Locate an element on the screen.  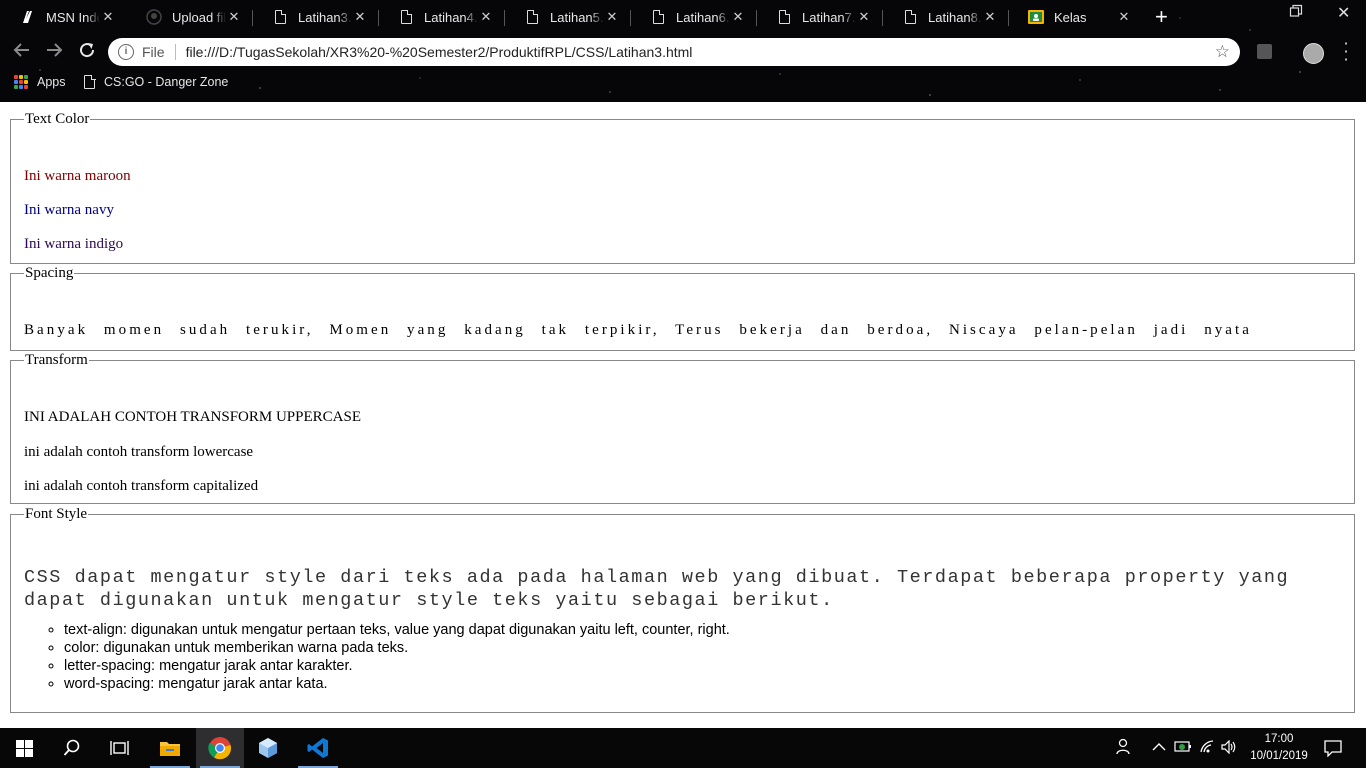
tab-label: Latihan5.html is located at coordinates (577, 17).